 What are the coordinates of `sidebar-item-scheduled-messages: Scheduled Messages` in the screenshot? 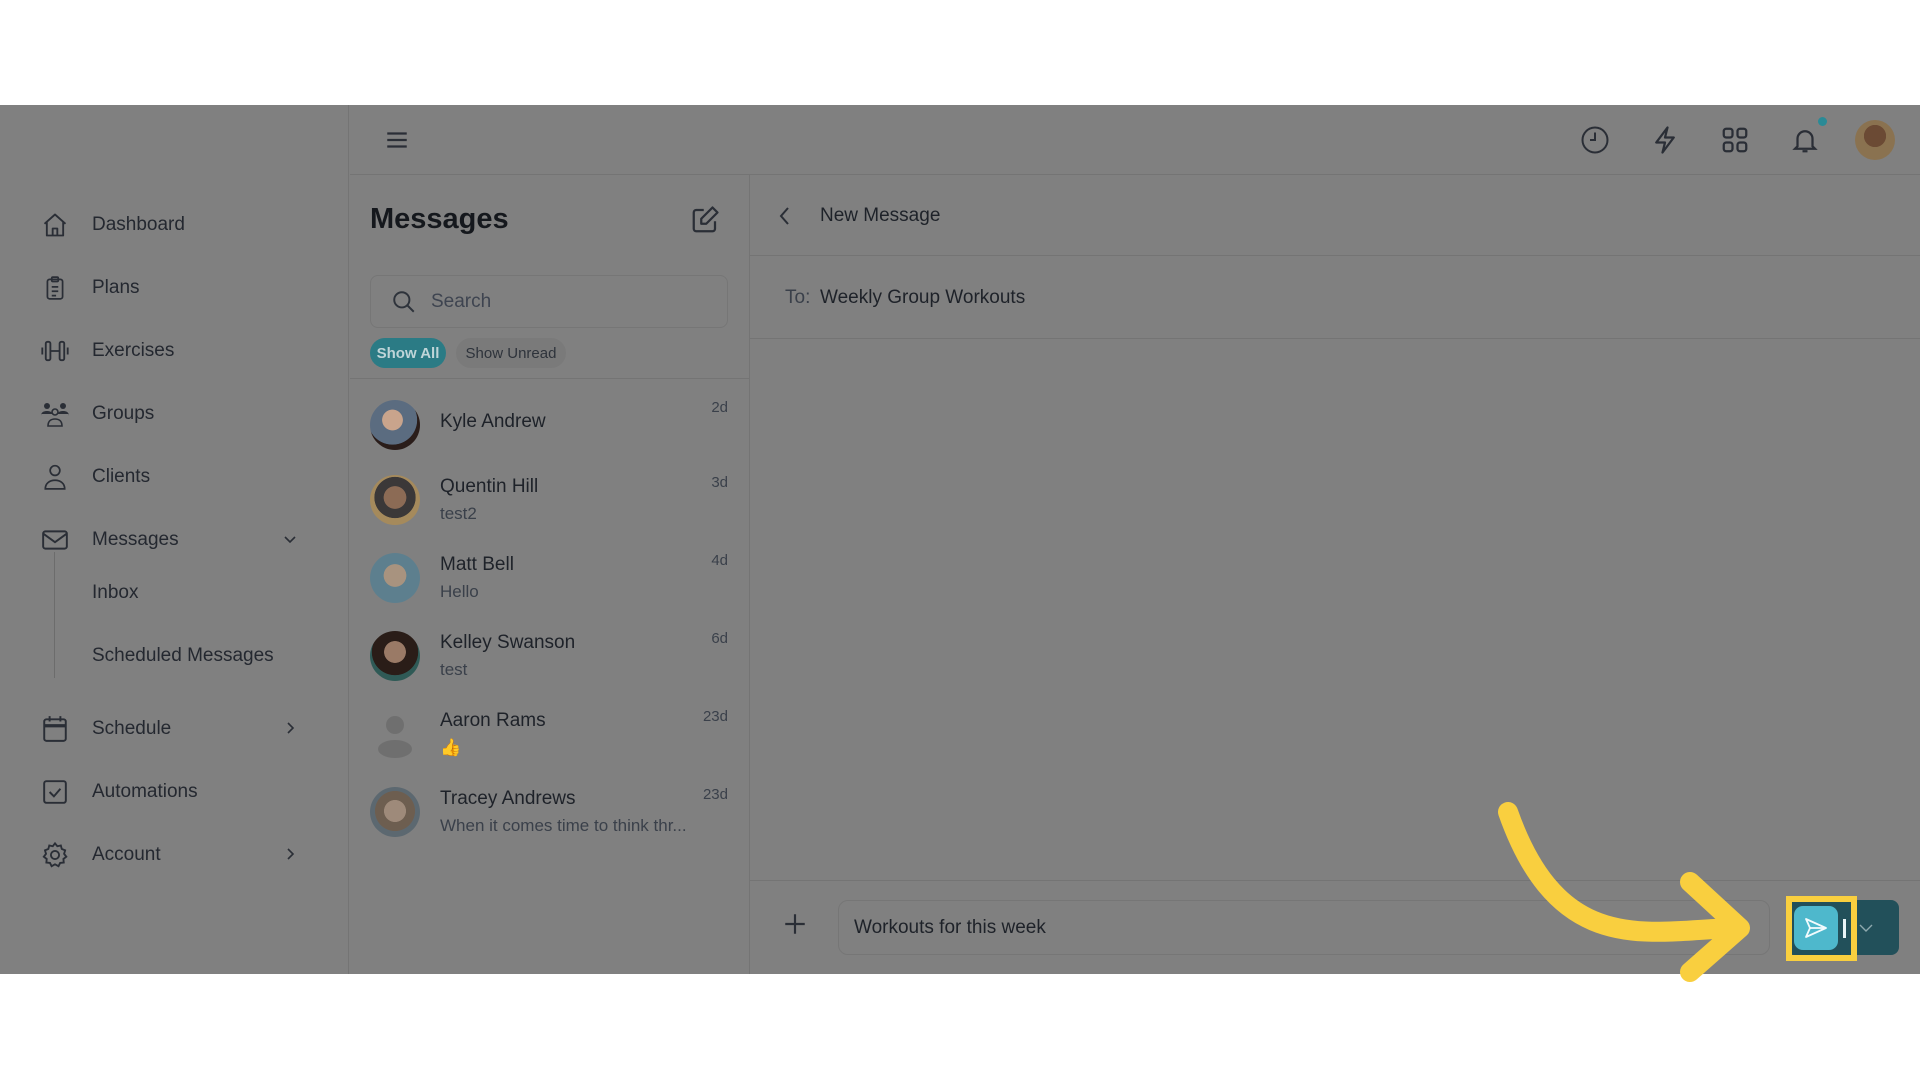 It's located at (183, 656).